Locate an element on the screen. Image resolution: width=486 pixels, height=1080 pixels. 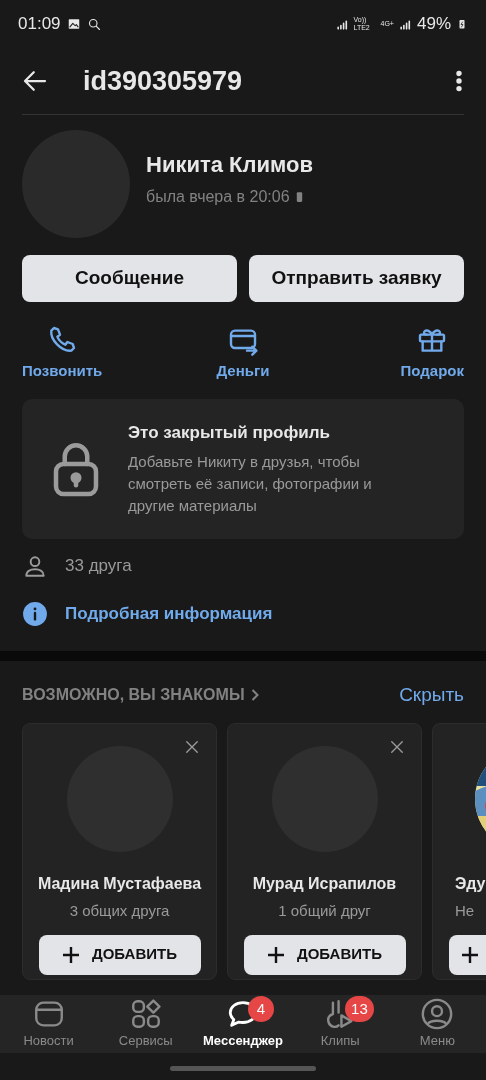
profile-name: Никита Климов is located at coordinates (229, 164).